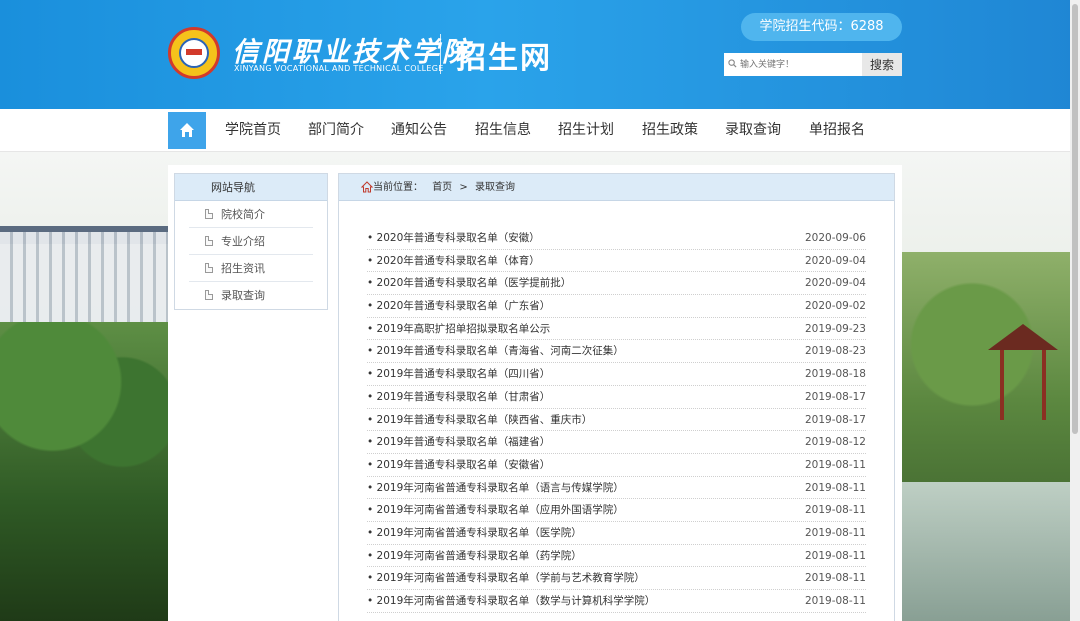 This screenshot has width=1080, height=621. I want to click on list-item: • 2019年河南省普通专科录取名单（语言与传媒学院） 2019-08-11, so click(616, 488).